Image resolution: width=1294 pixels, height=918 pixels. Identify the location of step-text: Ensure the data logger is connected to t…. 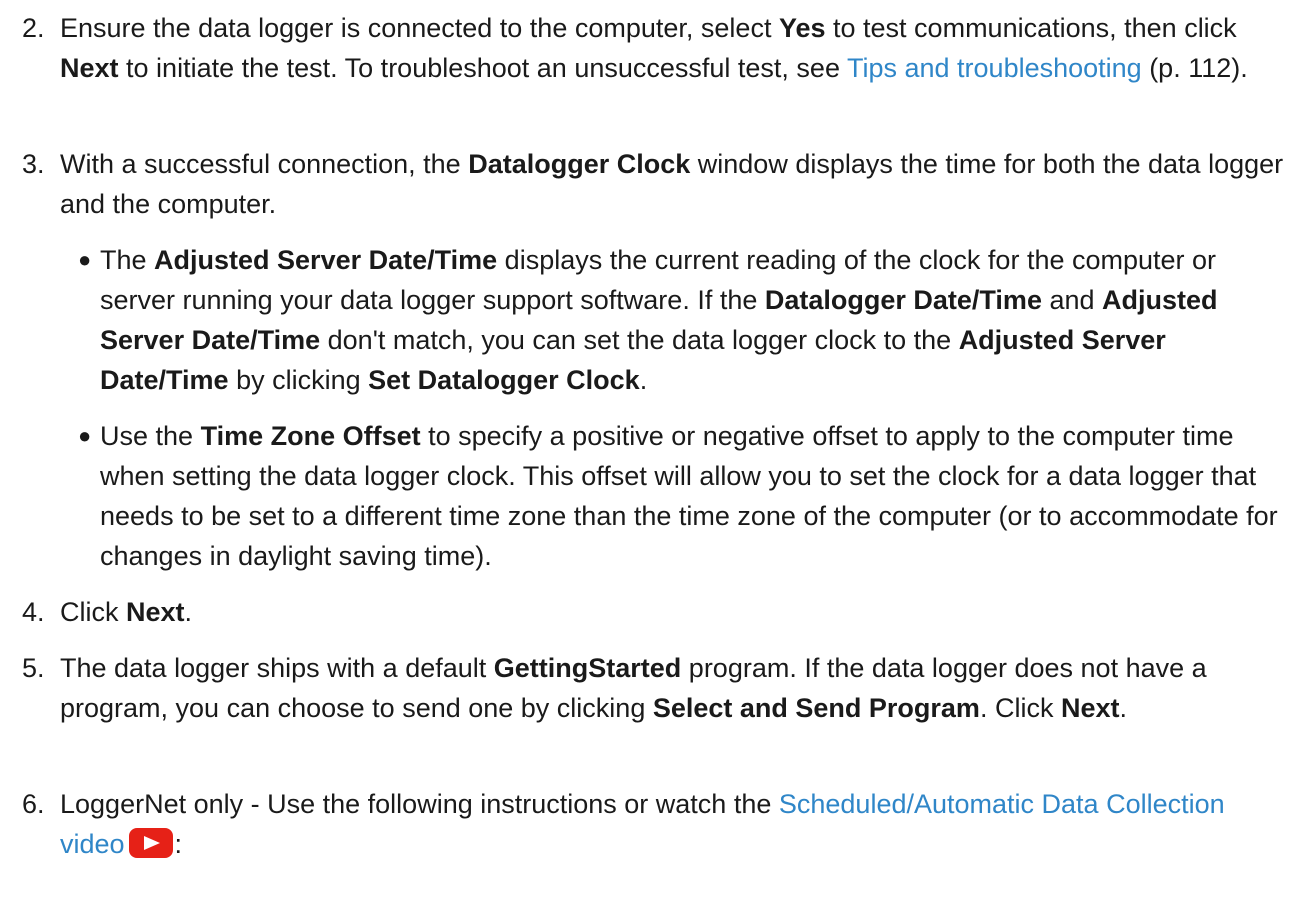
(654, 48).